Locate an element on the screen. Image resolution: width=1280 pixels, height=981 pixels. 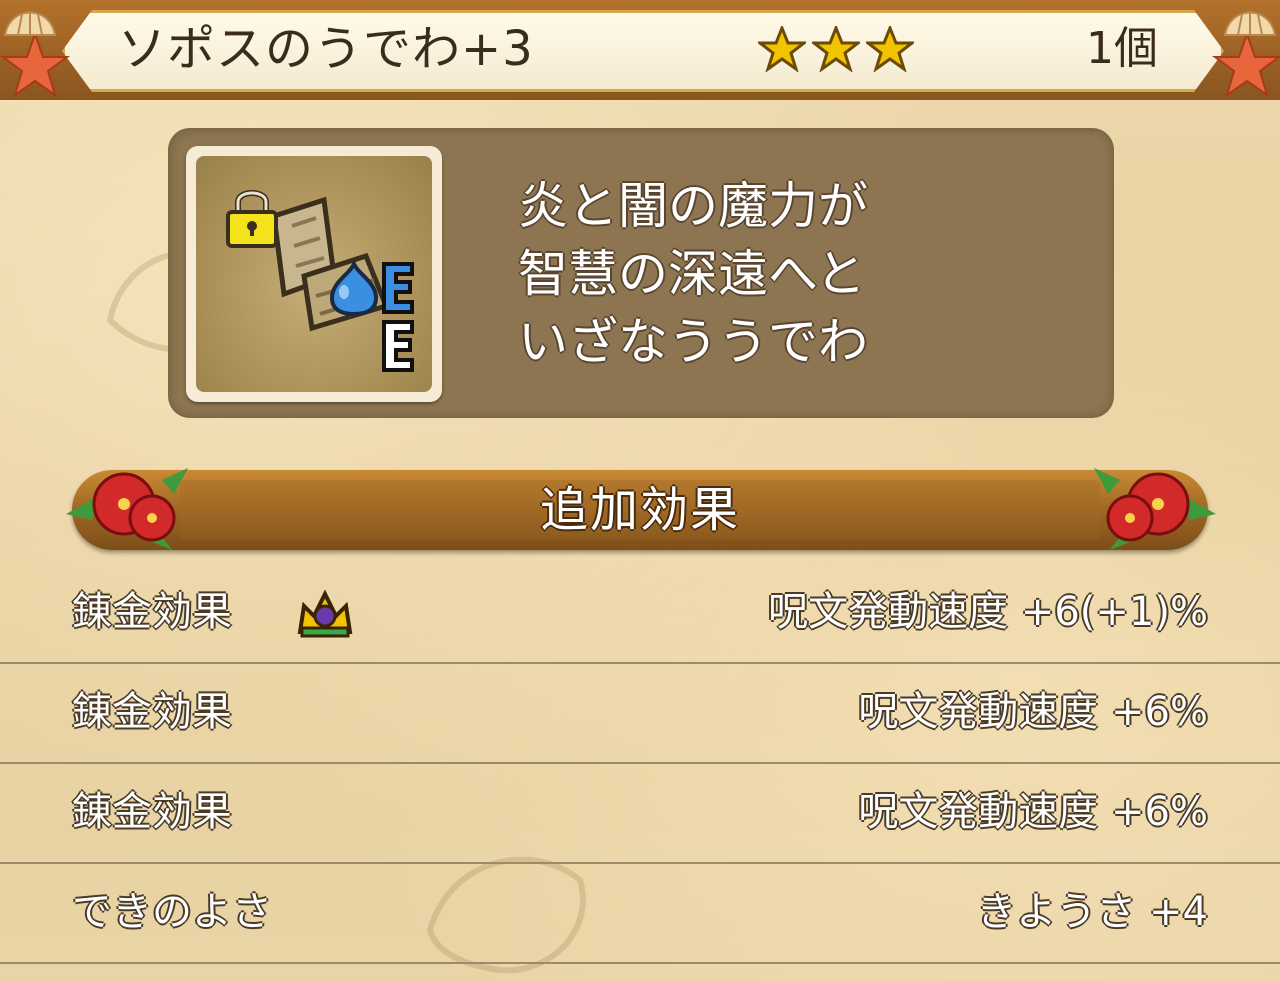
description-line: 炎と闇の魔力が is located at coordinates (693, 206).